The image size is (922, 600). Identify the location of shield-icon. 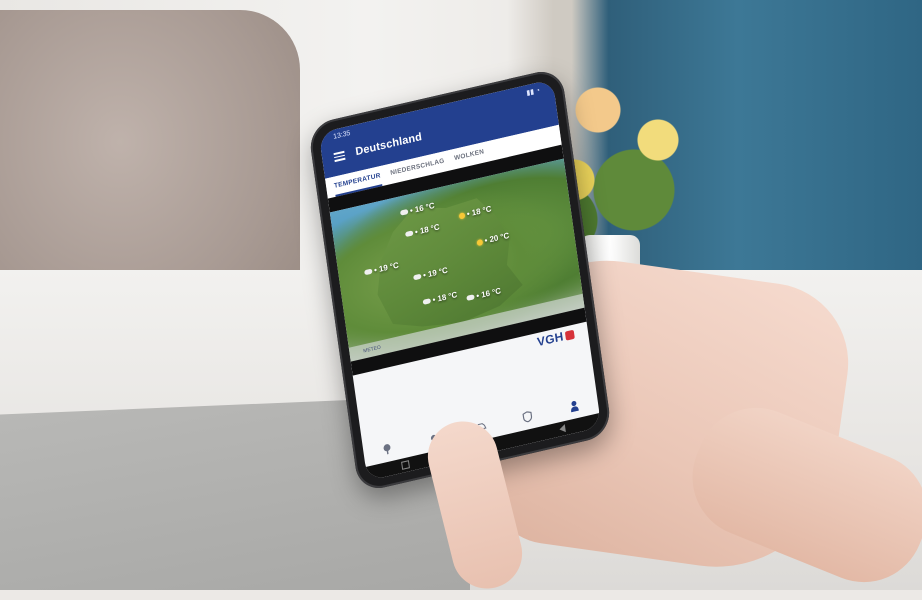
(527, 416).